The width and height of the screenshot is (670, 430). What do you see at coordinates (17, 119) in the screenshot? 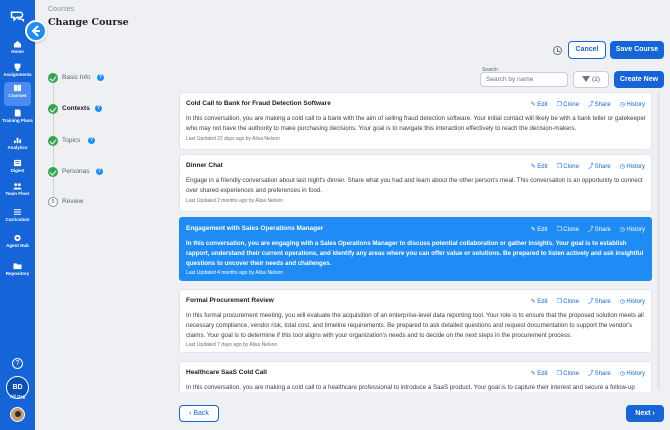
I see `sidebar-item-training-plans: Training Plans` at bounding box center [17, 119].